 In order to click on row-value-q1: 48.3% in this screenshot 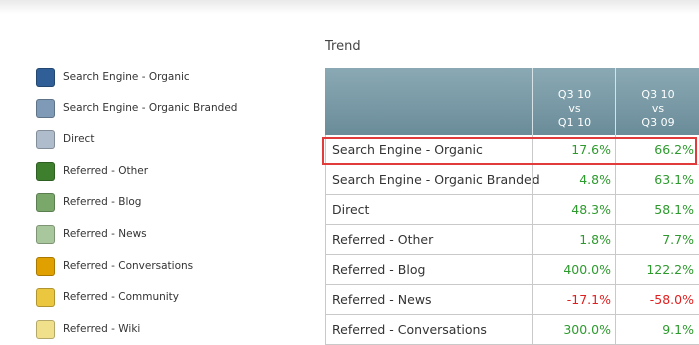, I will do `click(573, 209)`.